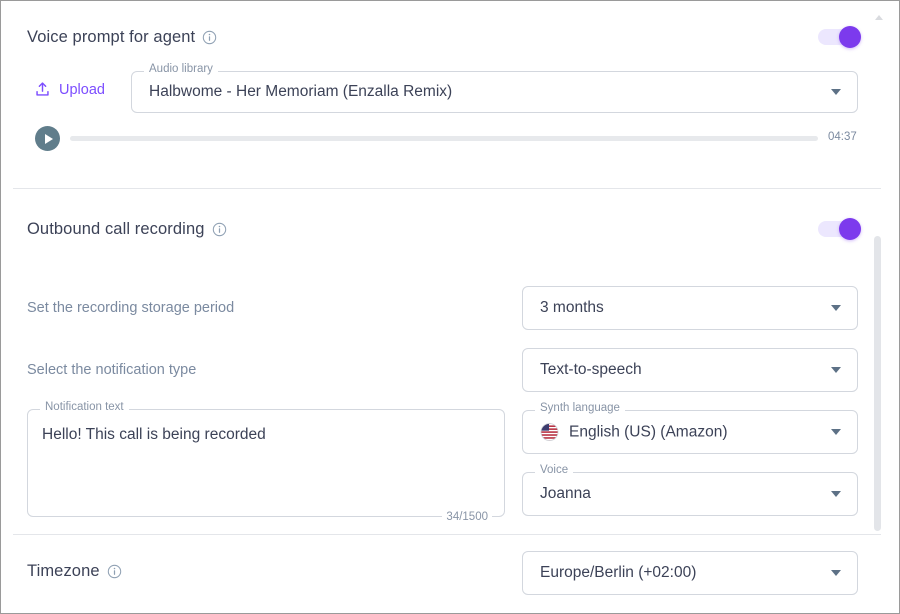  I want to click on synth-language-value-wrap: English (US) (Amazon), so click(676, 432).